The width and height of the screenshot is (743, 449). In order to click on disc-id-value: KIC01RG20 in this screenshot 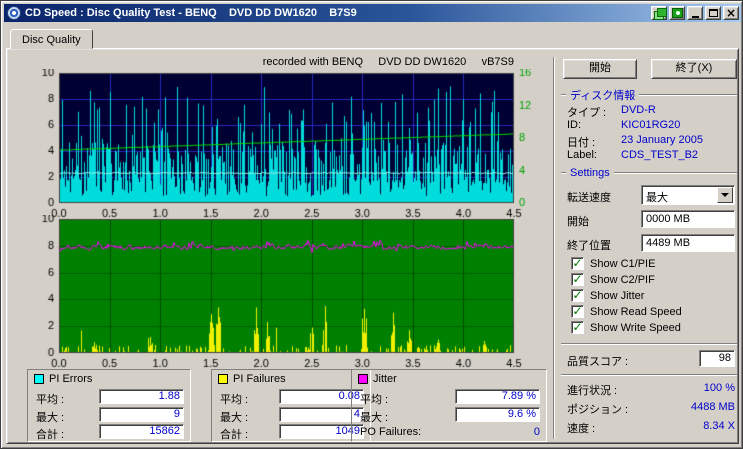, I will do `click(651, 125)`.